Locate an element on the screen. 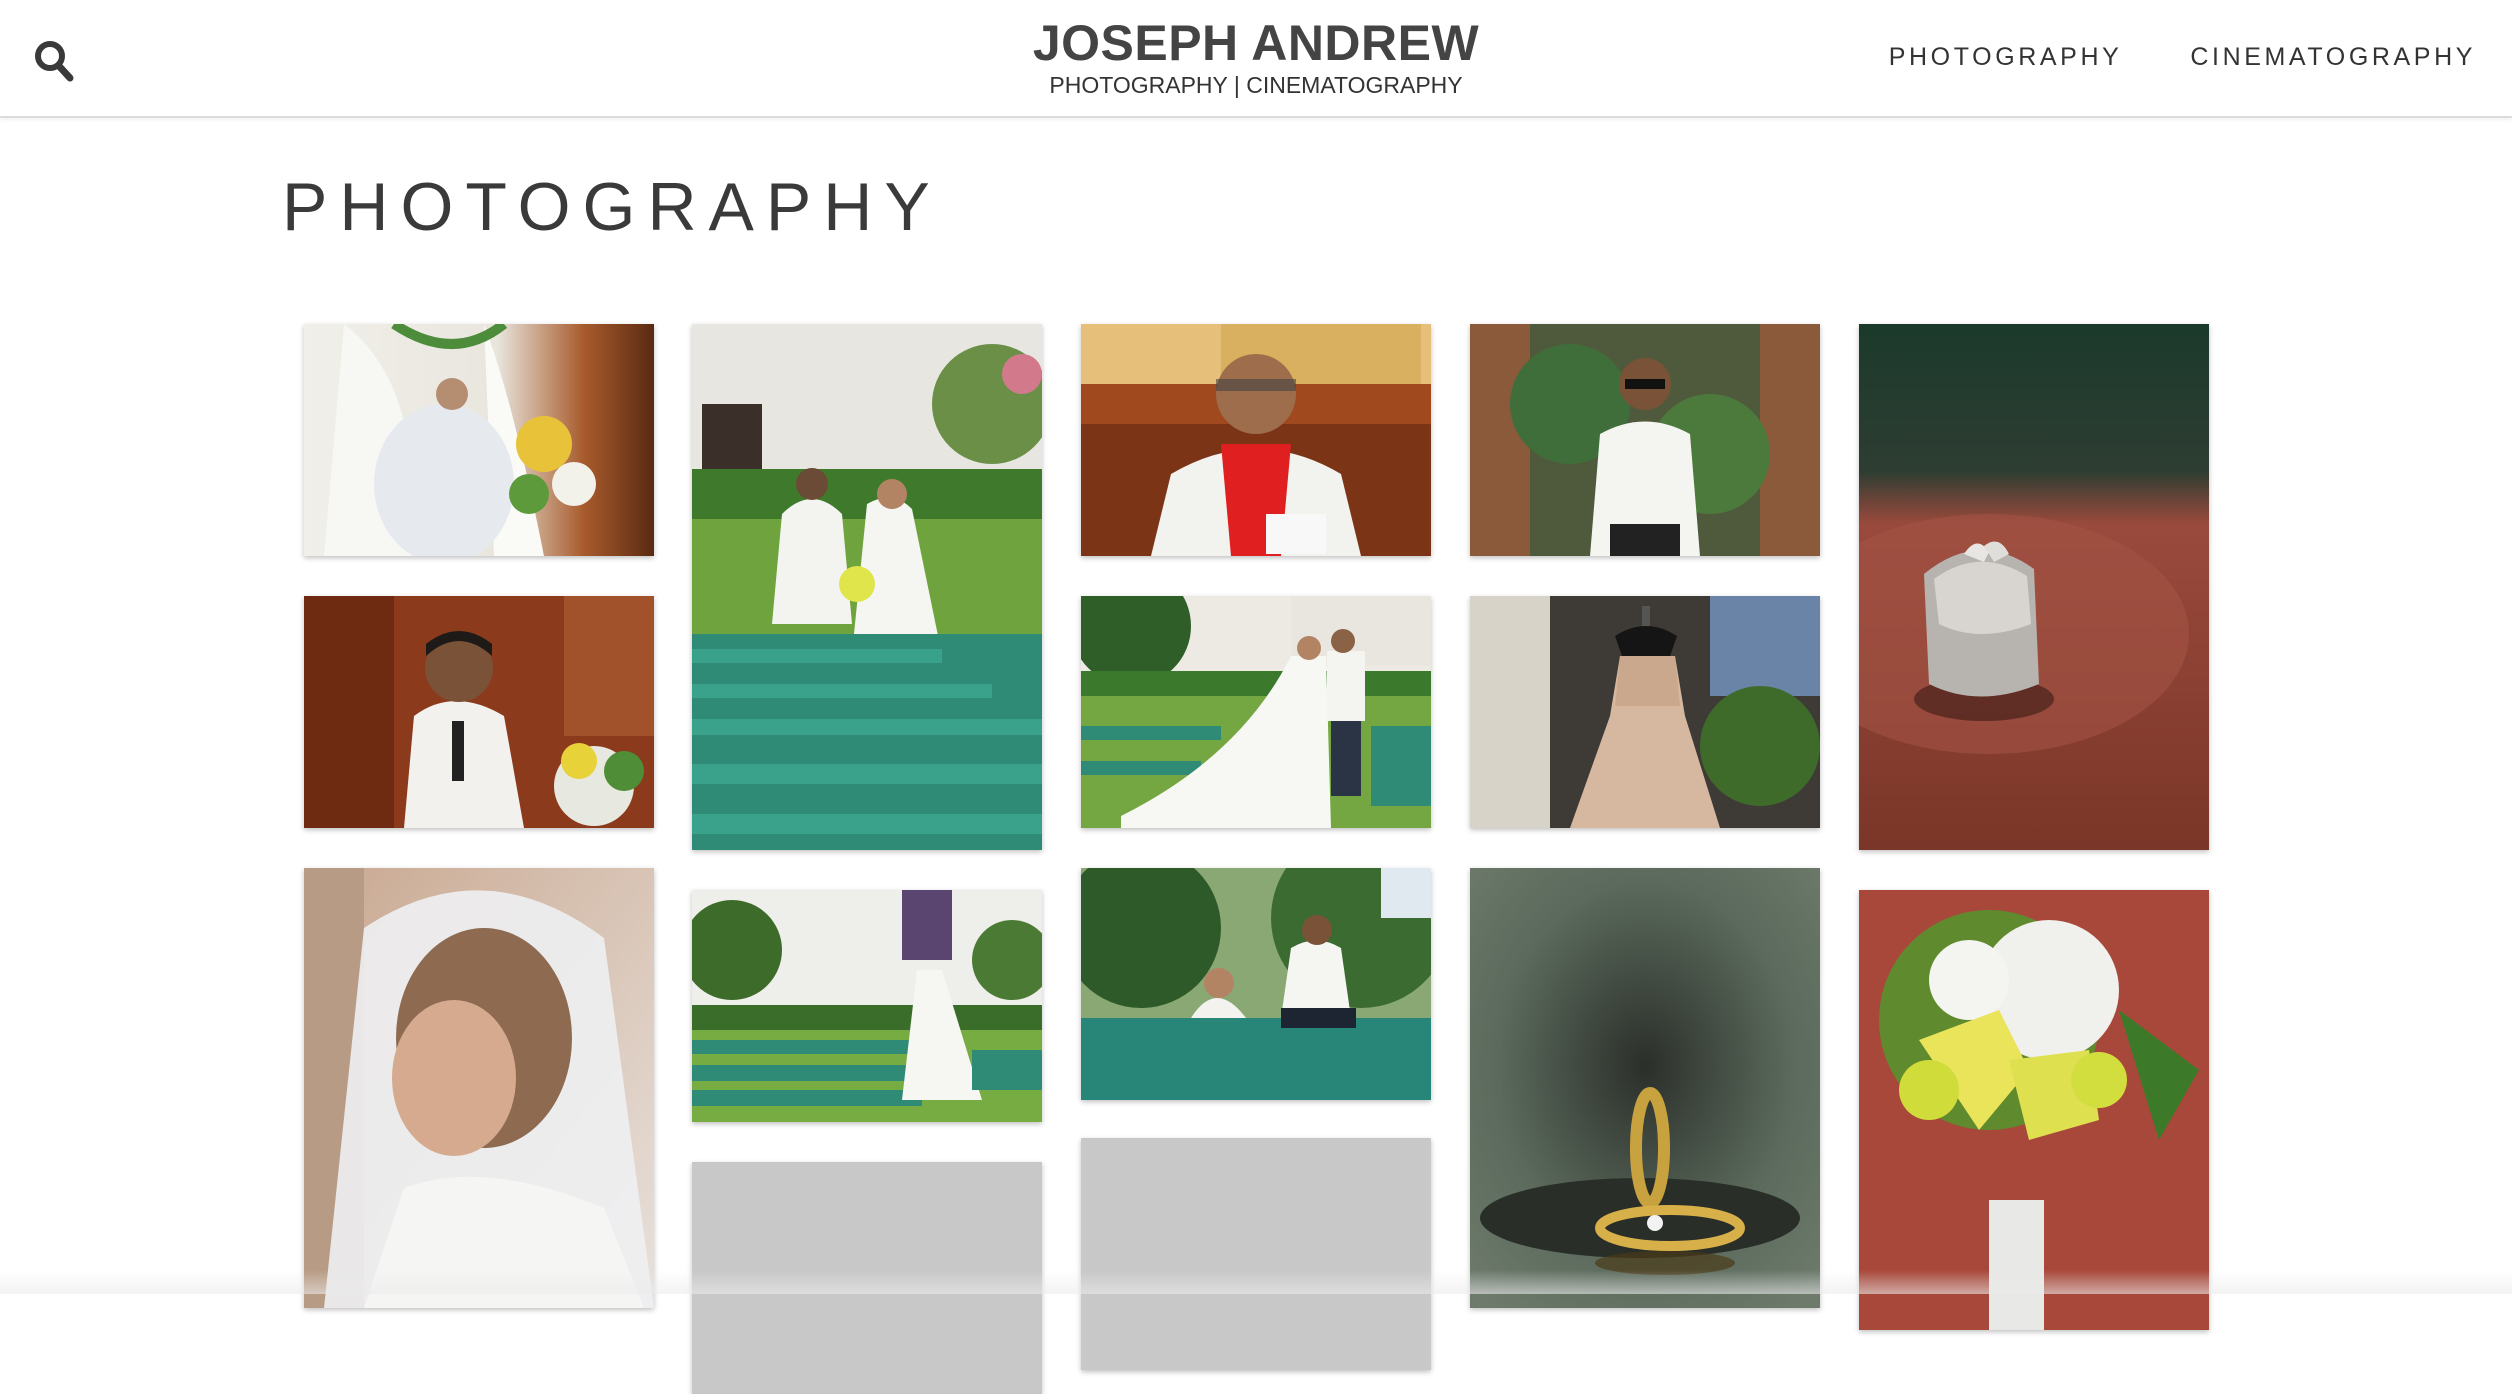 This screenshot has height=1394, width=2512. bridal-bouquet-photo is located at coordinates (2034, 1110).